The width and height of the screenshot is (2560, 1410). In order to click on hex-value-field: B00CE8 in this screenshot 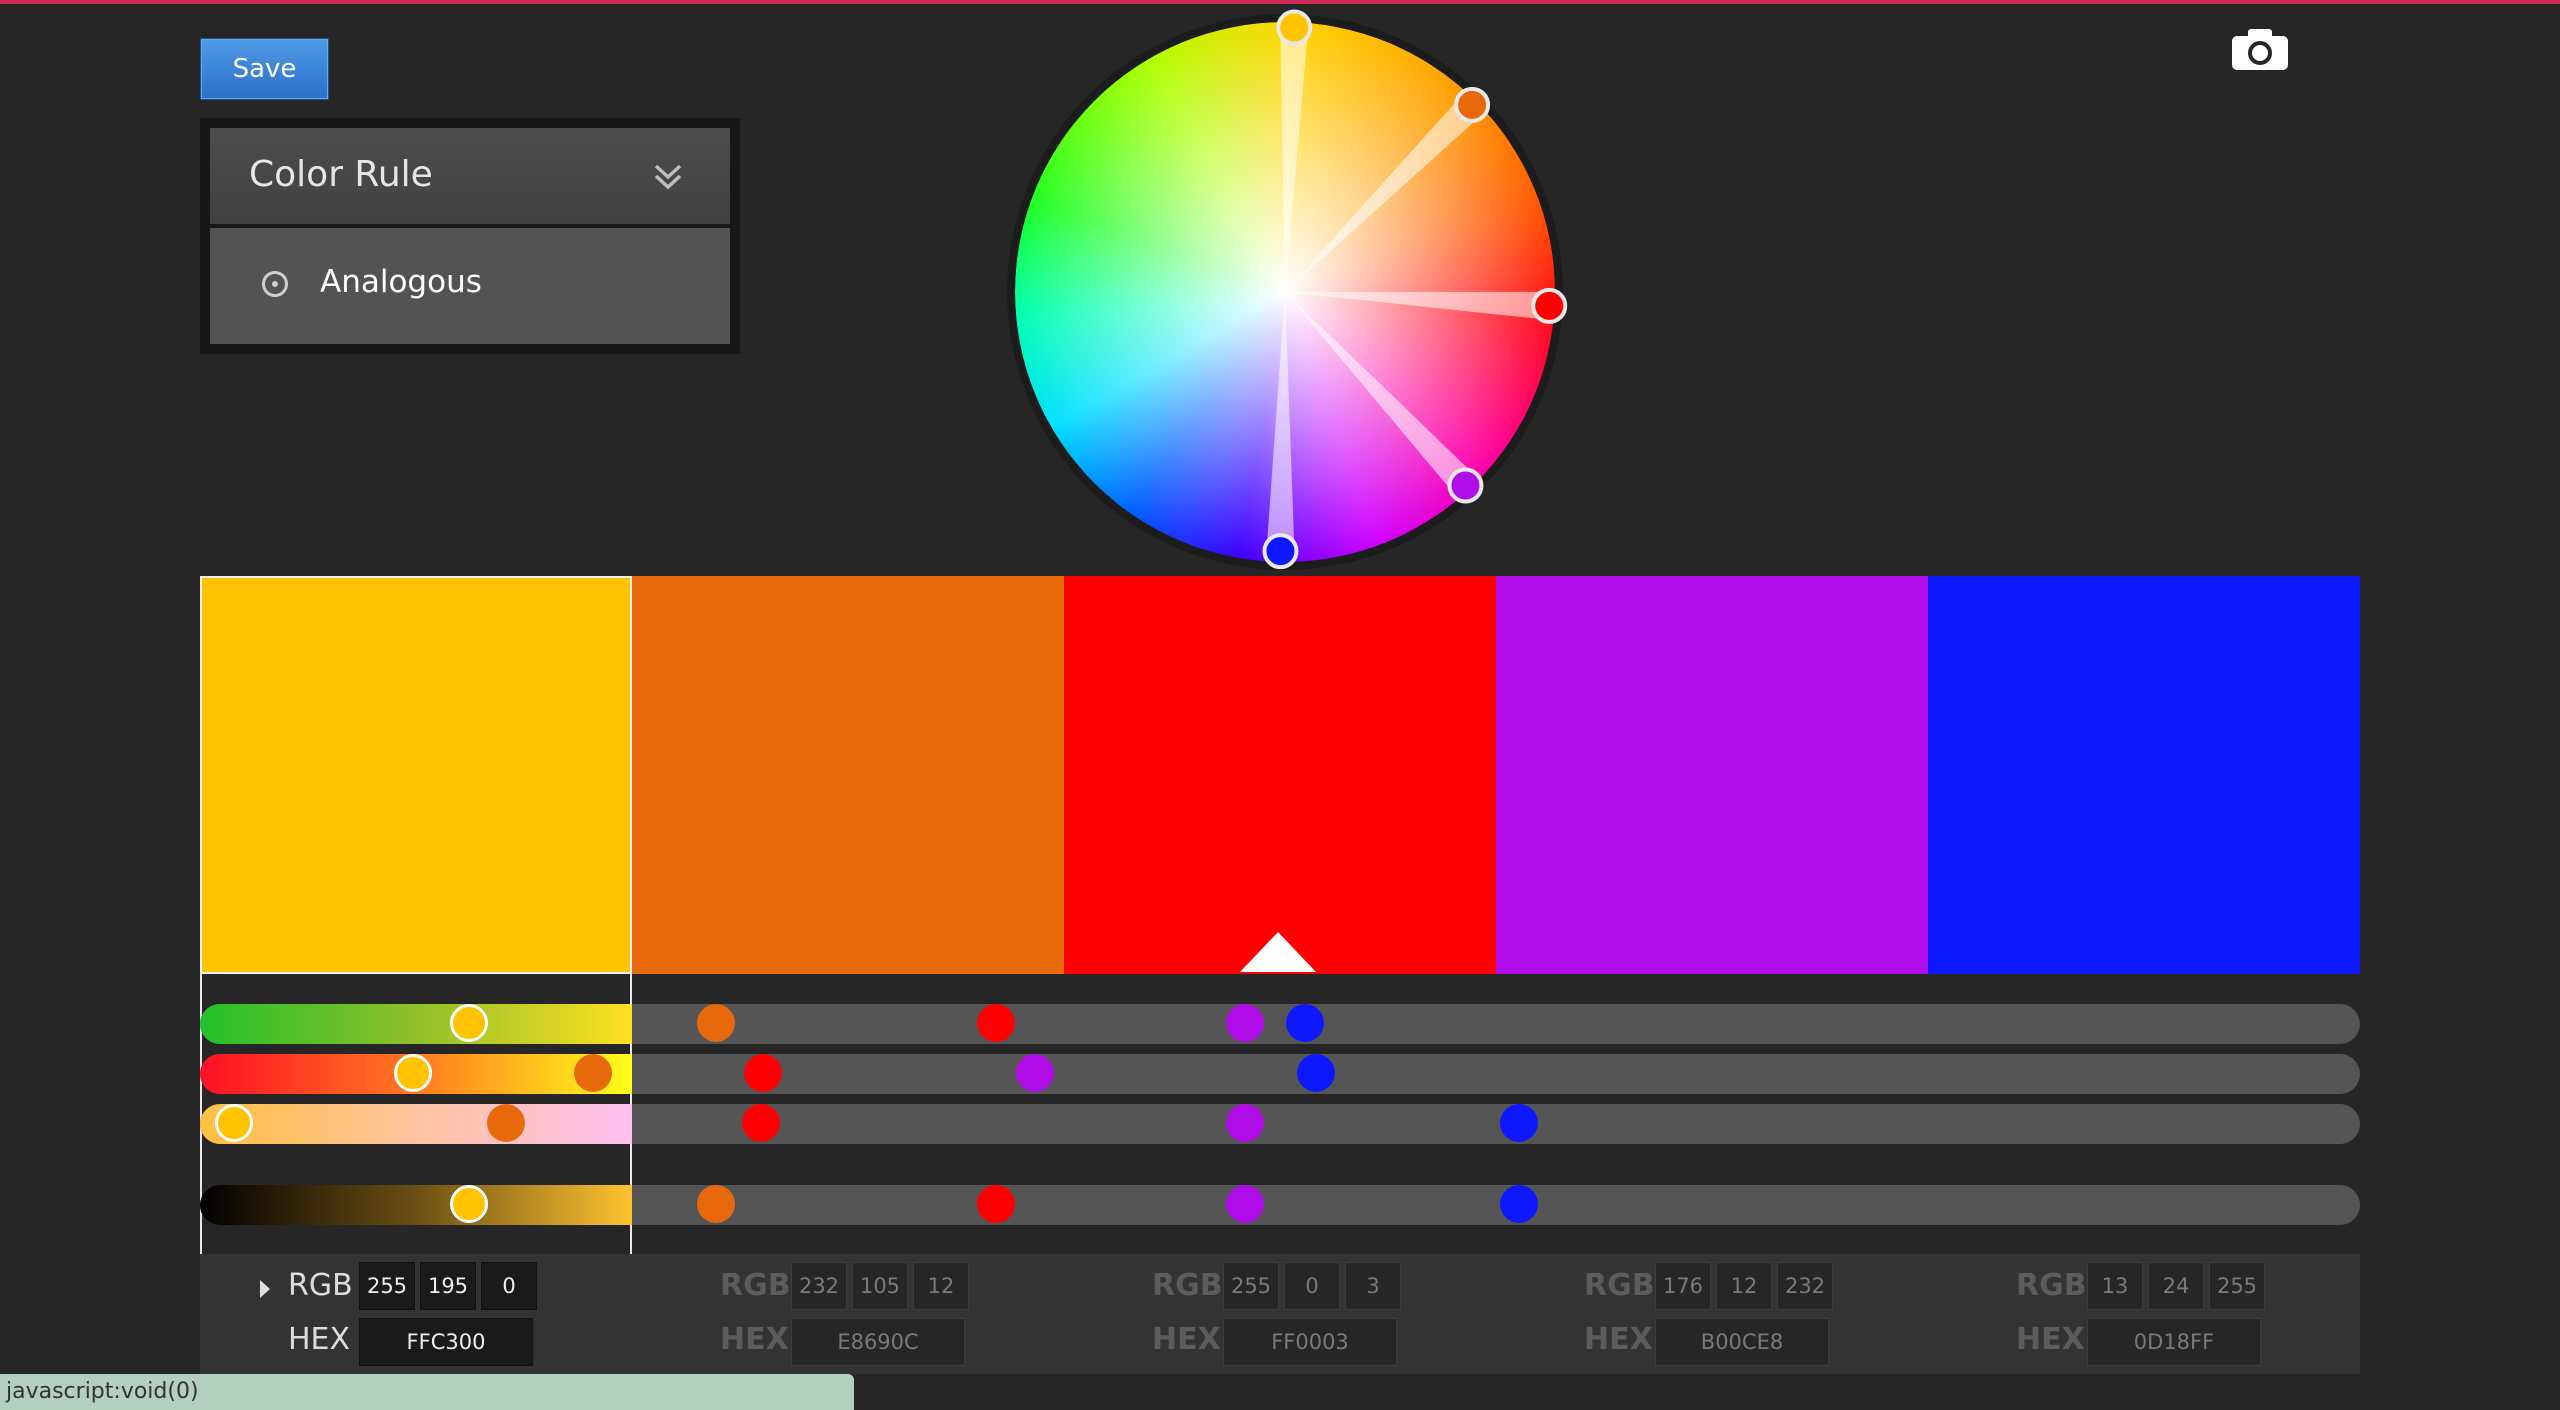, I will do `click(1742, 1342)`.